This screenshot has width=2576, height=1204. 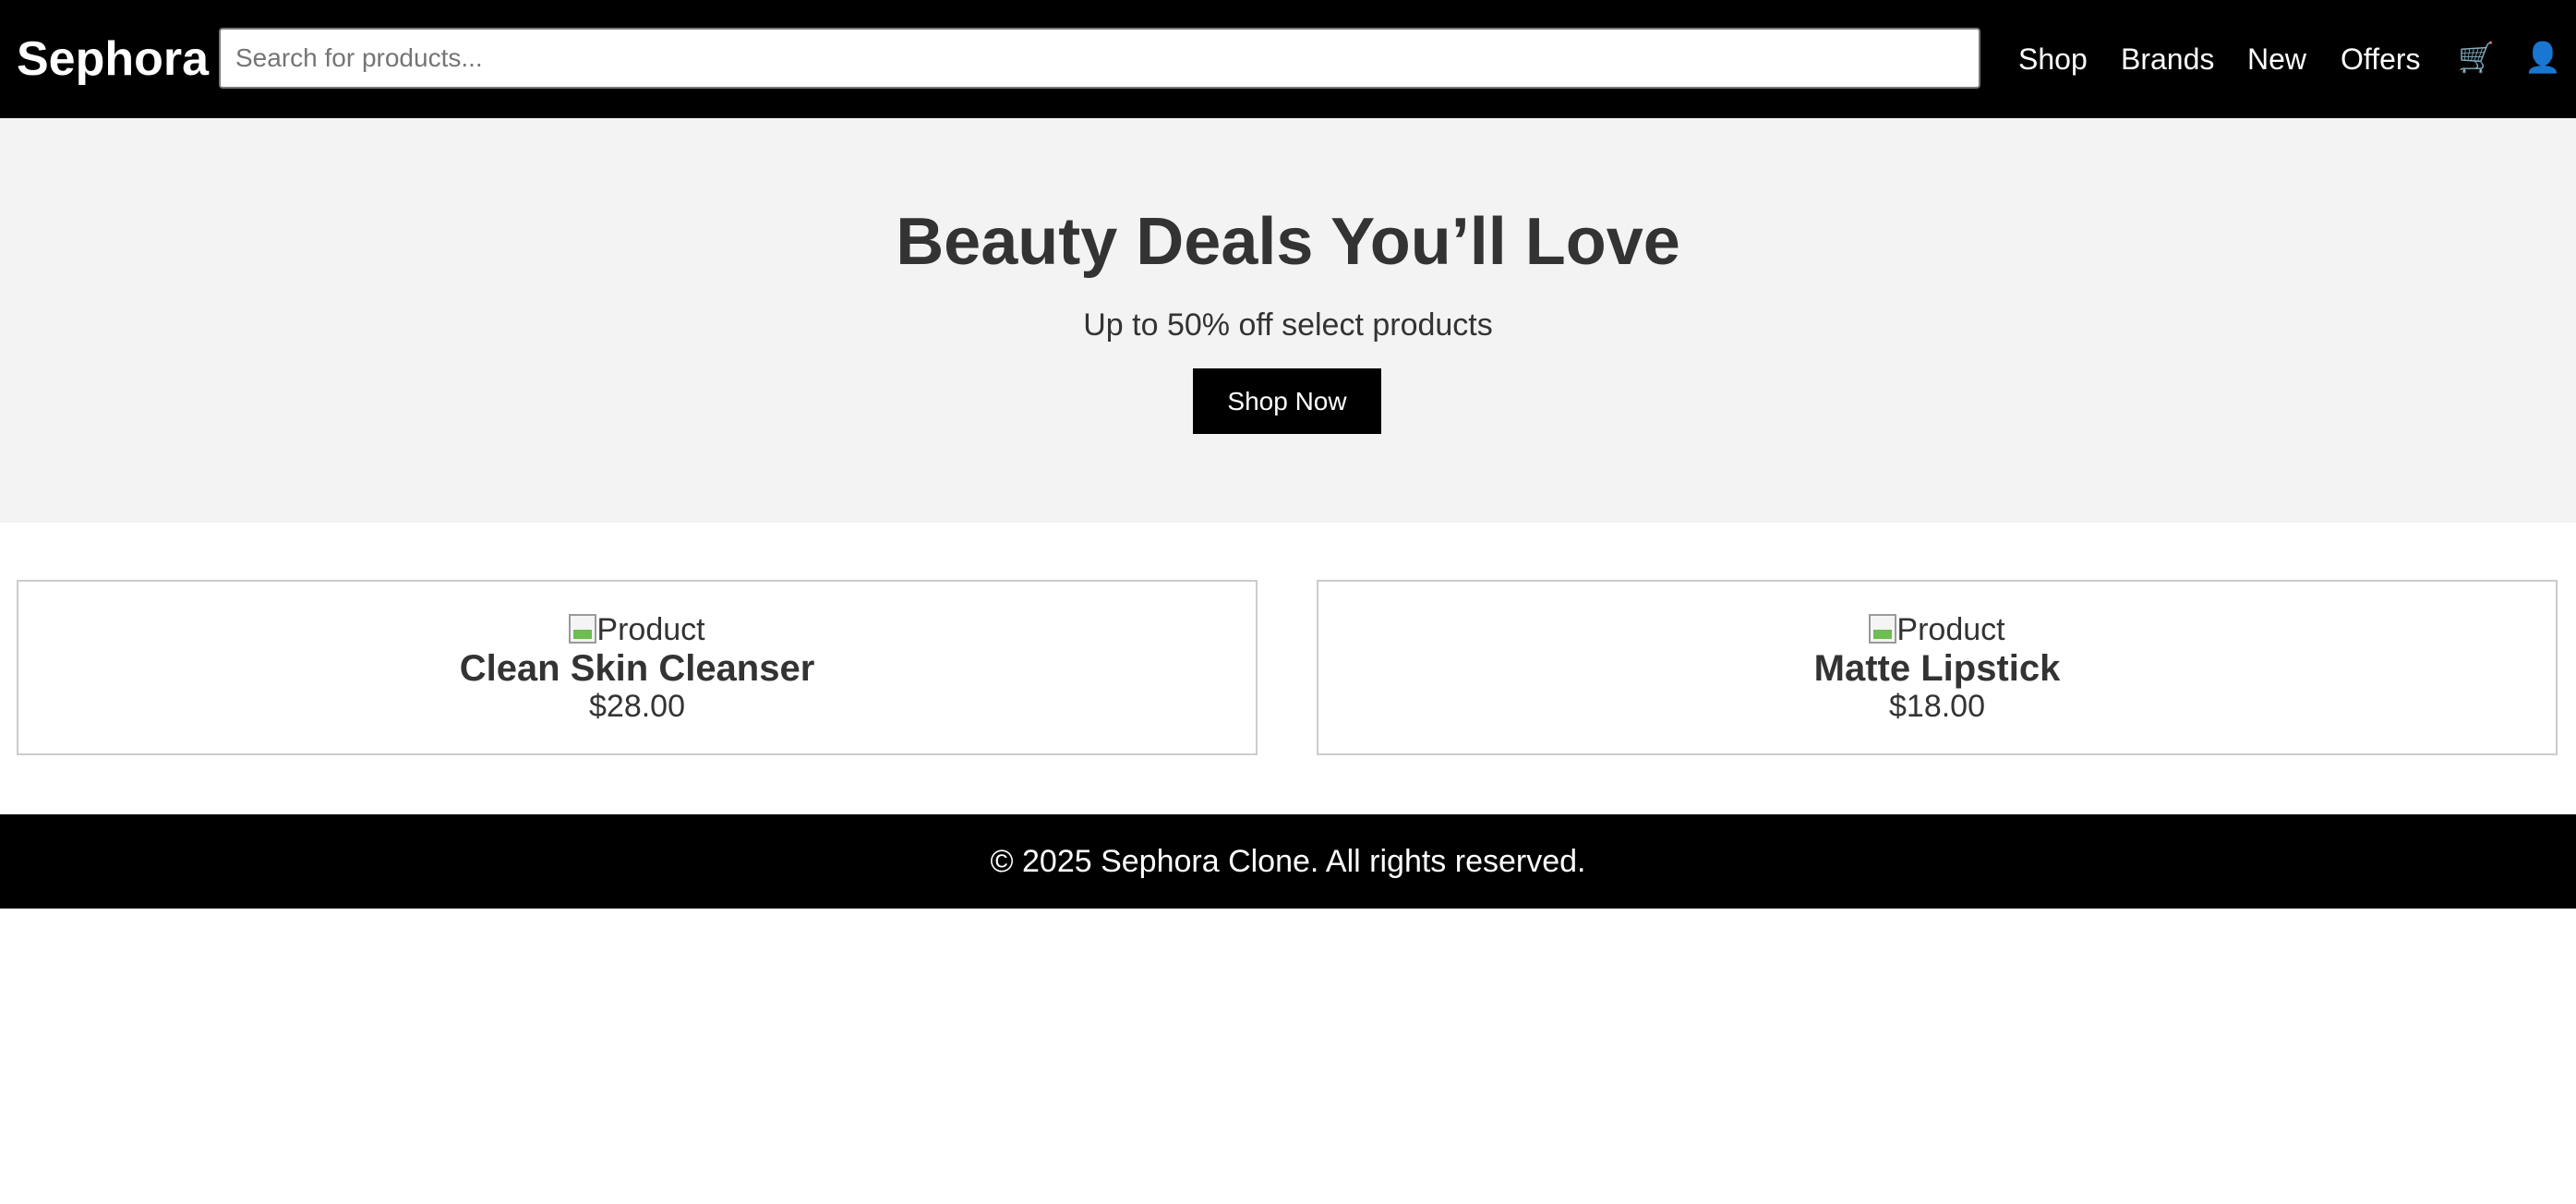 I want to click on nav-offers: Offers, so click(x=2381, y=59).